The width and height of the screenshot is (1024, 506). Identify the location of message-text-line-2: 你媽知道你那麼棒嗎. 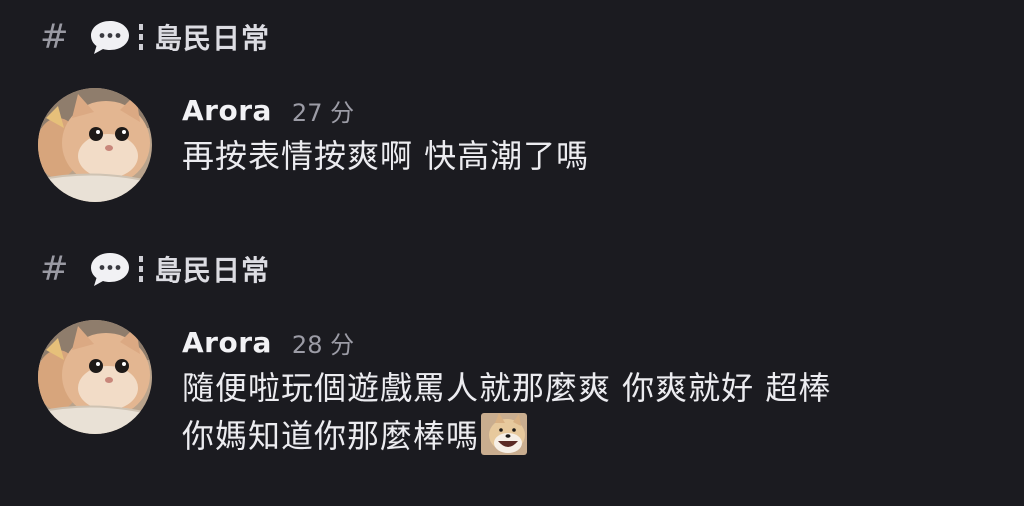
(592, 436).